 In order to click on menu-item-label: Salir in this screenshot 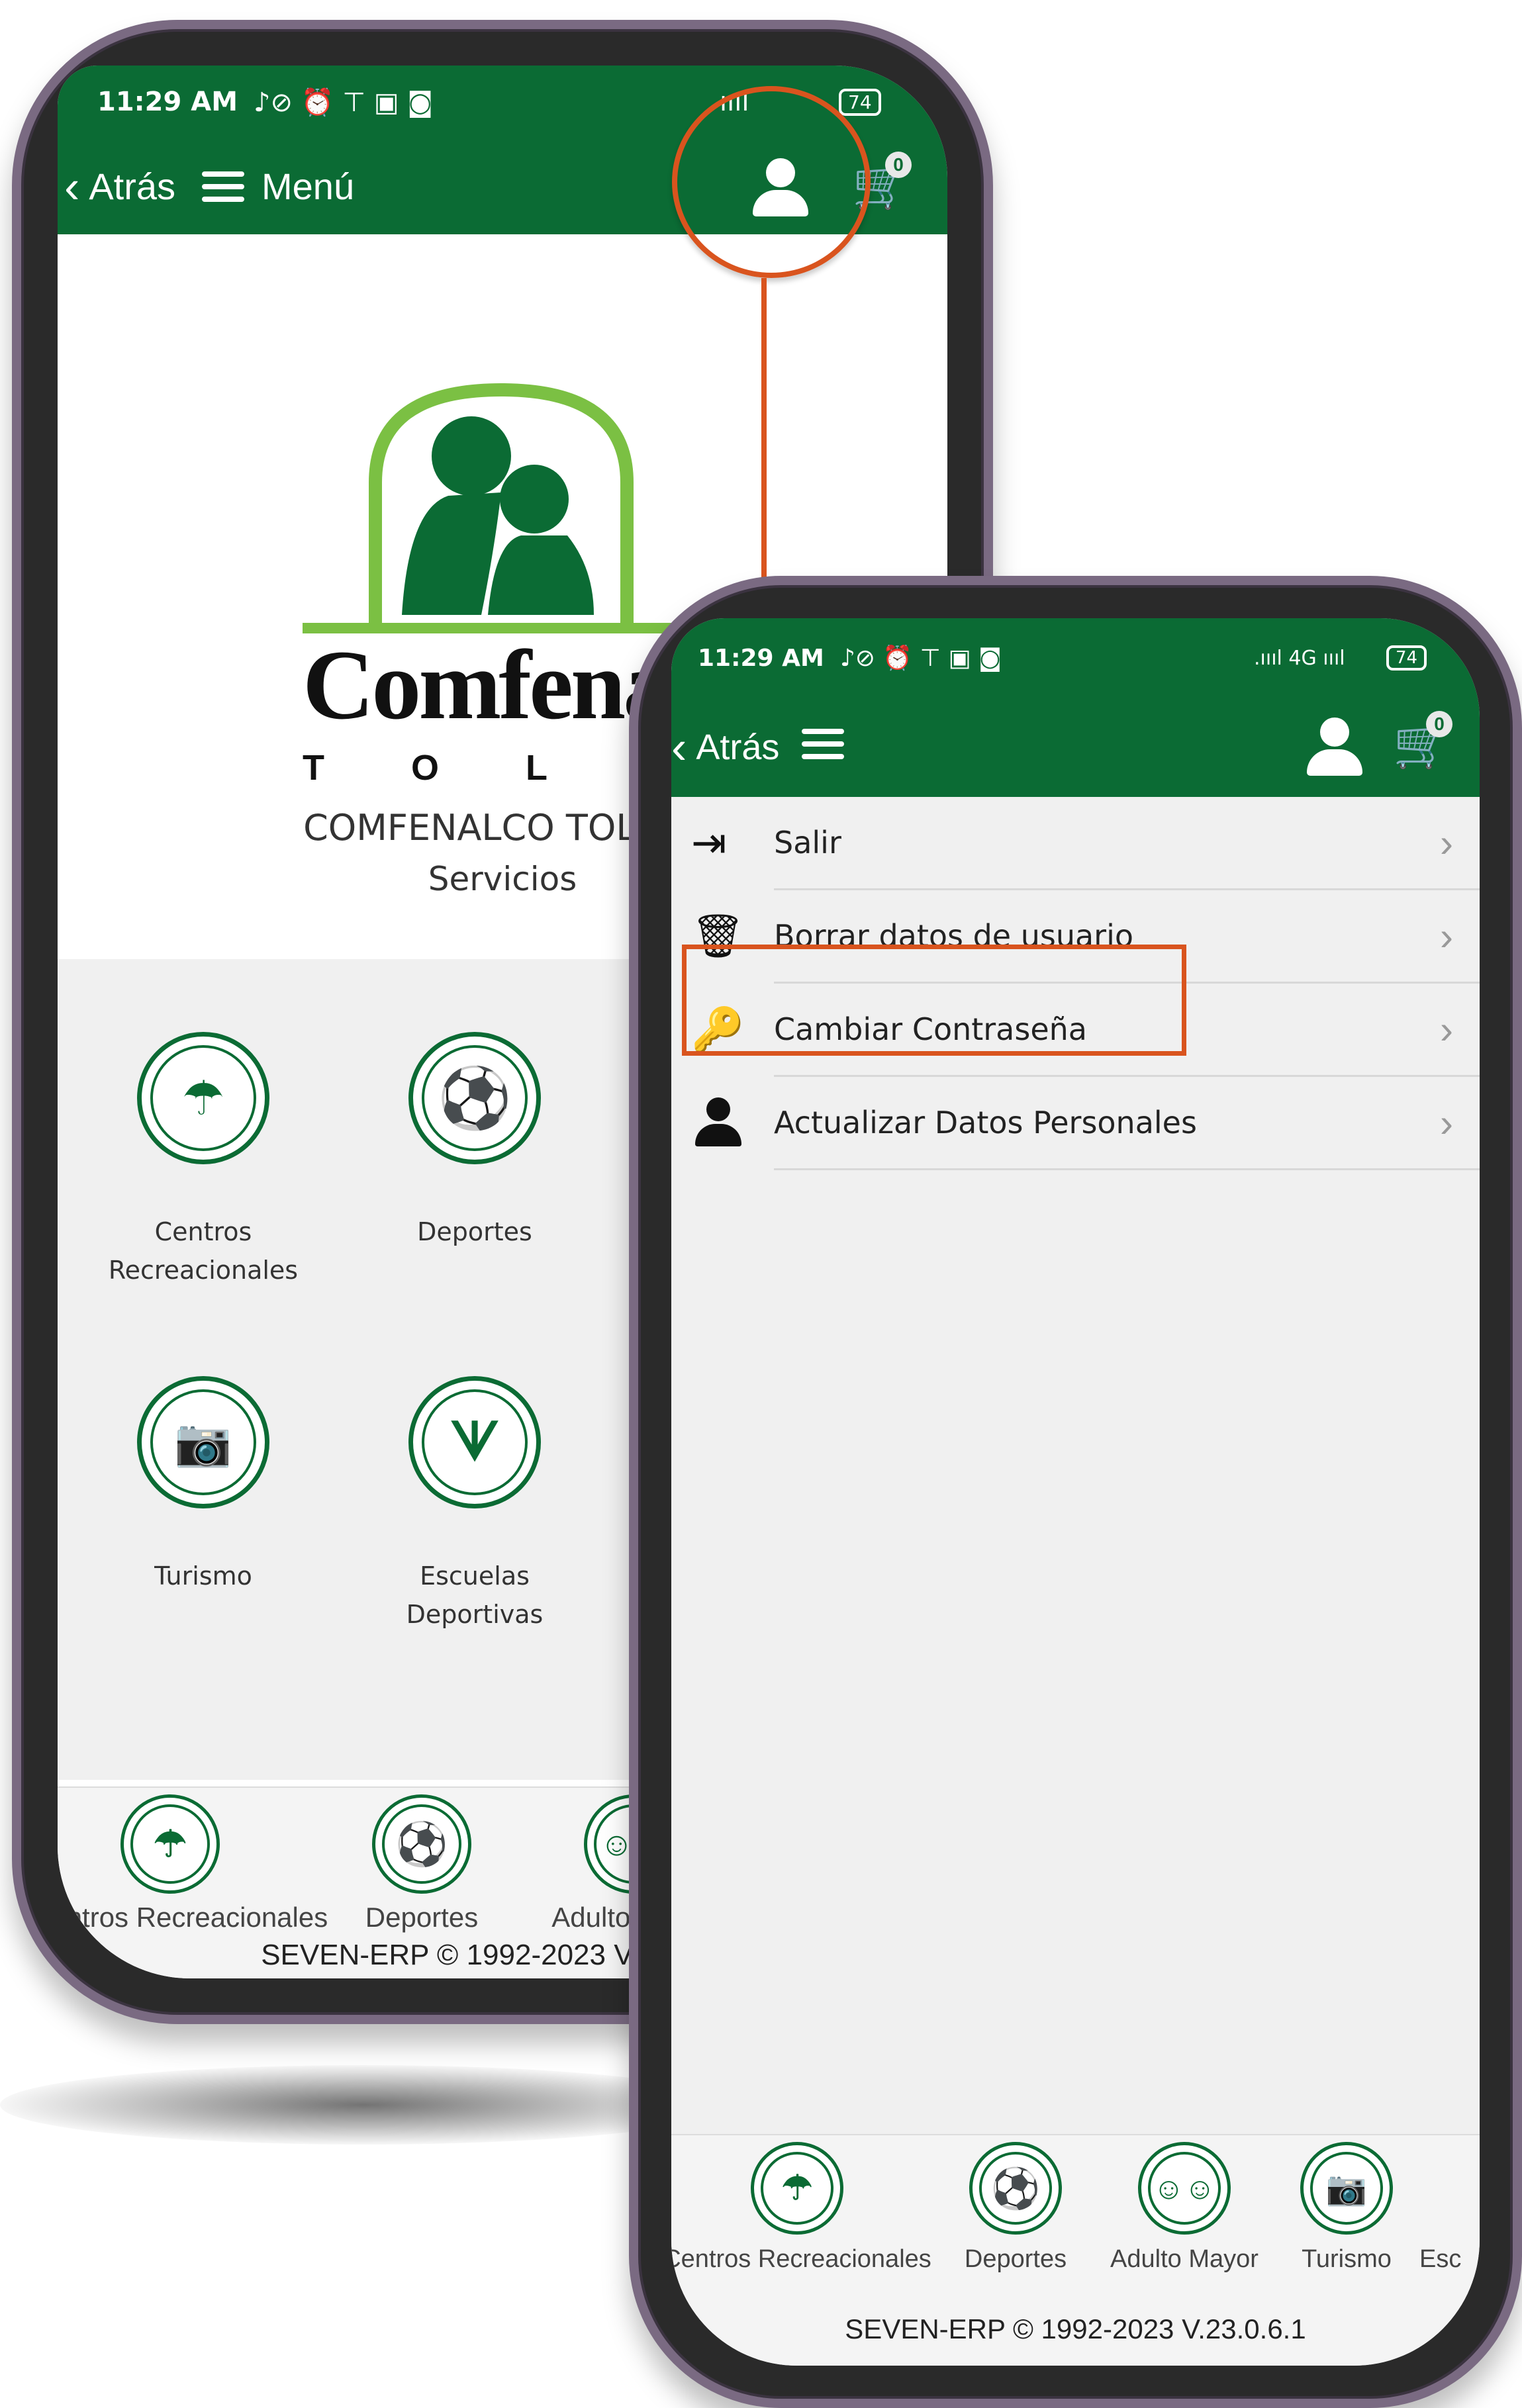, I will do `click(808, 842)`.